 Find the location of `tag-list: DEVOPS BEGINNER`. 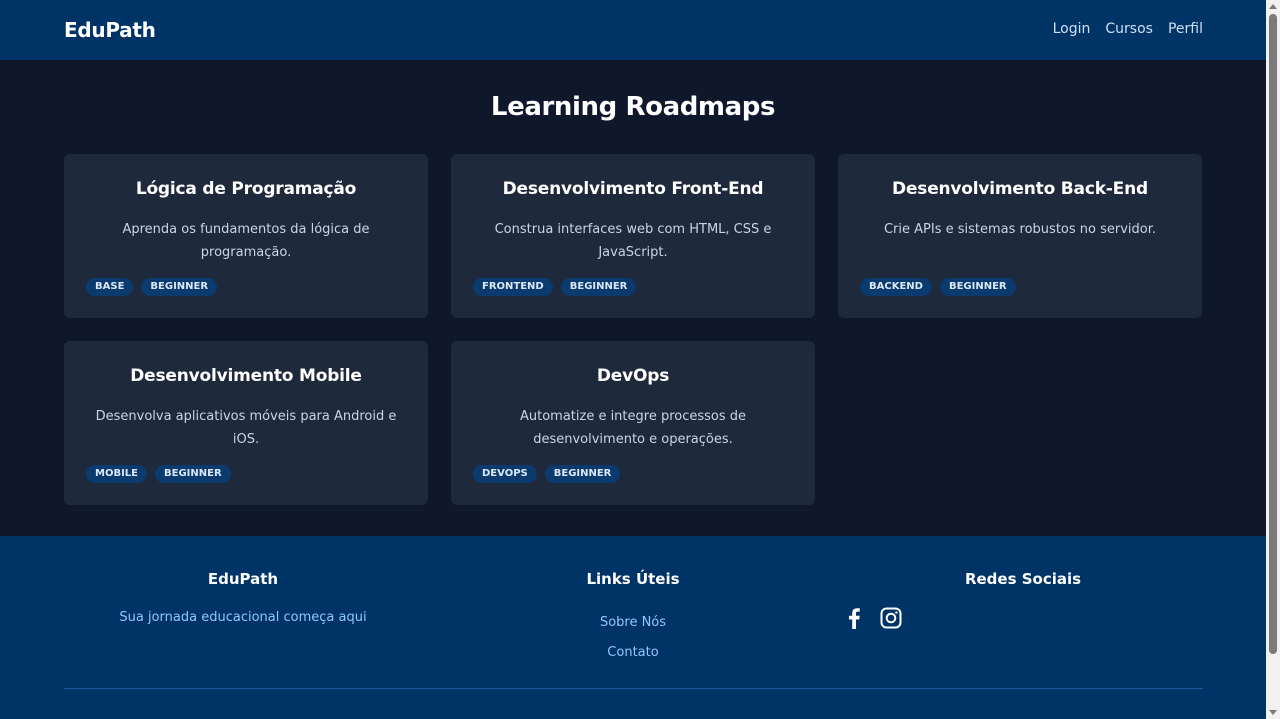

tag-list: DEVOPS BEGINNER is located at coordinates (547, 474).